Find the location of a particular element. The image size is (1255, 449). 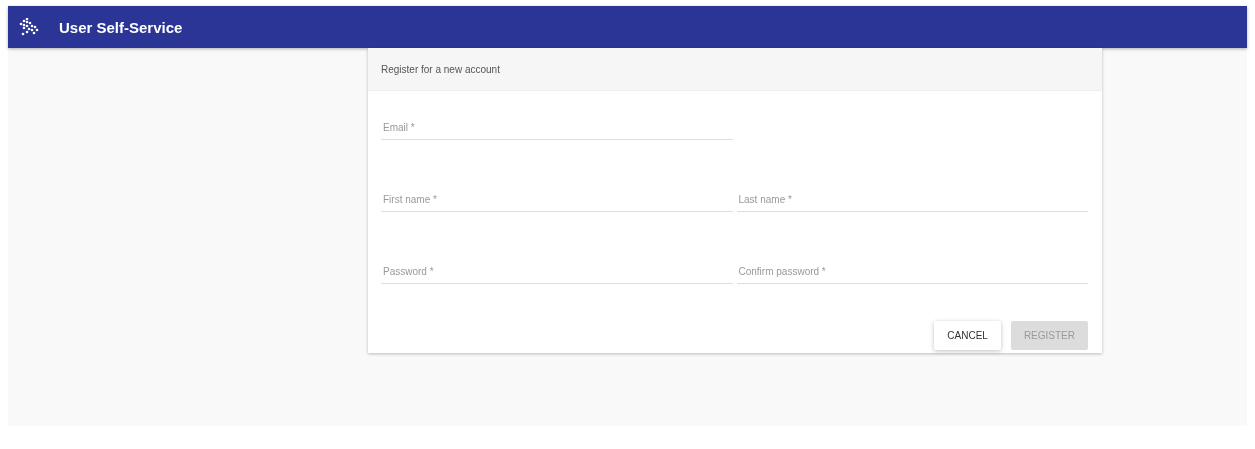

input-field: First name * is located at coordinates (557, 198).